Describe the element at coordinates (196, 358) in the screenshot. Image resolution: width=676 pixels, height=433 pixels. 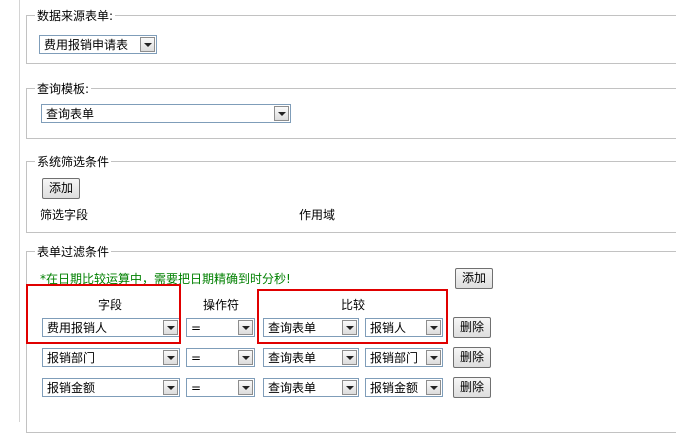
I see `row-2-operator-value: =` at that location.